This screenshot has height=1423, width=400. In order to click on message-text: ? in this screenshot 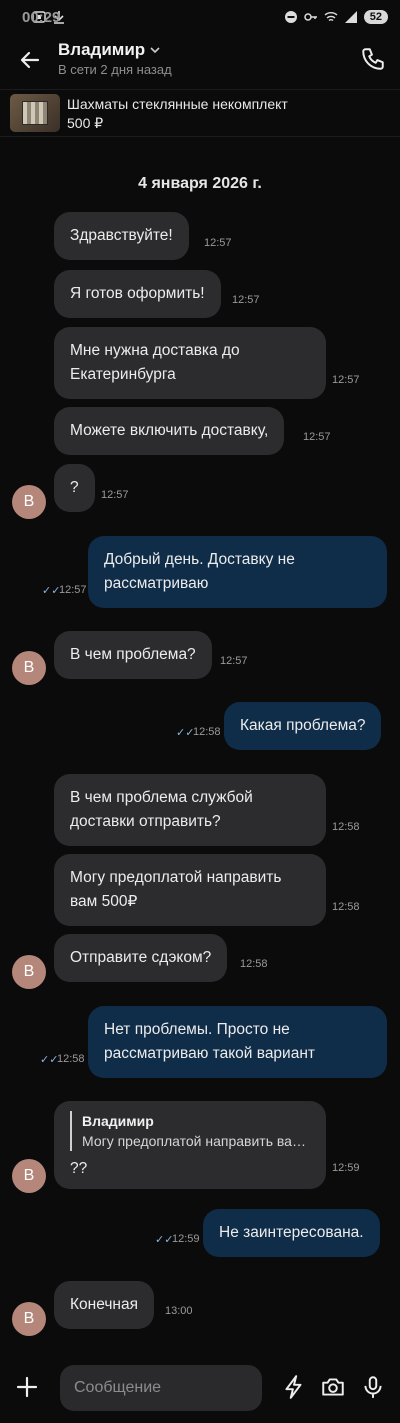, I will do `click(74, 487)`.